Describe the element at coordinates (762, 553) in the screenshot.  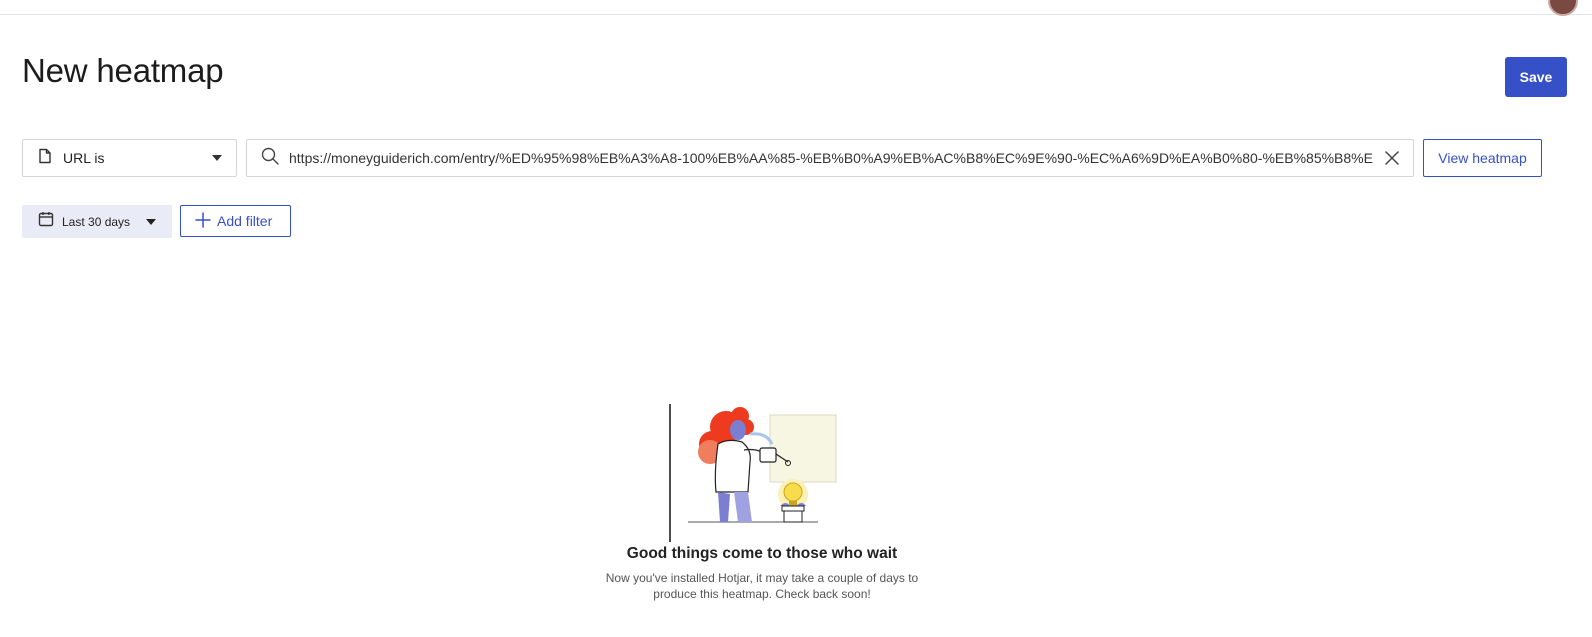
I see `empty-state-title: Good things come to those who wait` at that location.